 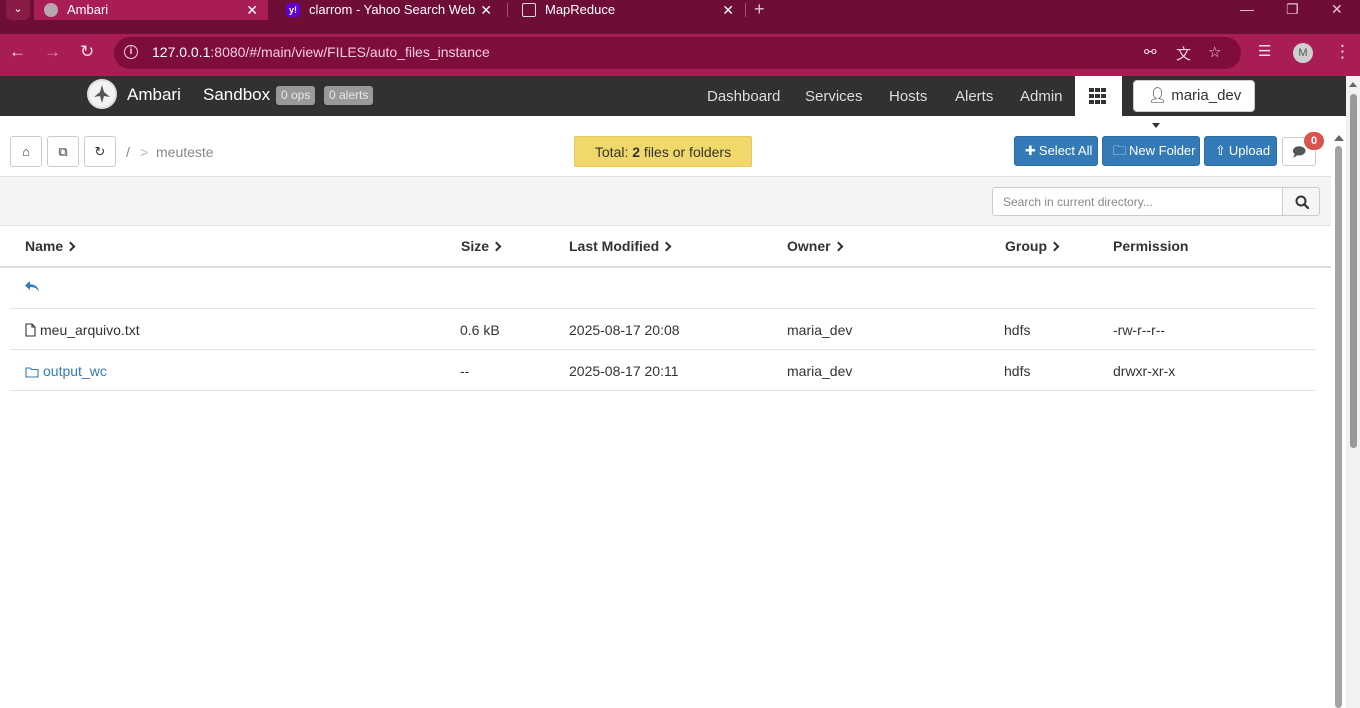 What do you see at coordinates (87, 52) in the screenshot?
I see `reload-icon: ↻` at bounding box center [87, 52].